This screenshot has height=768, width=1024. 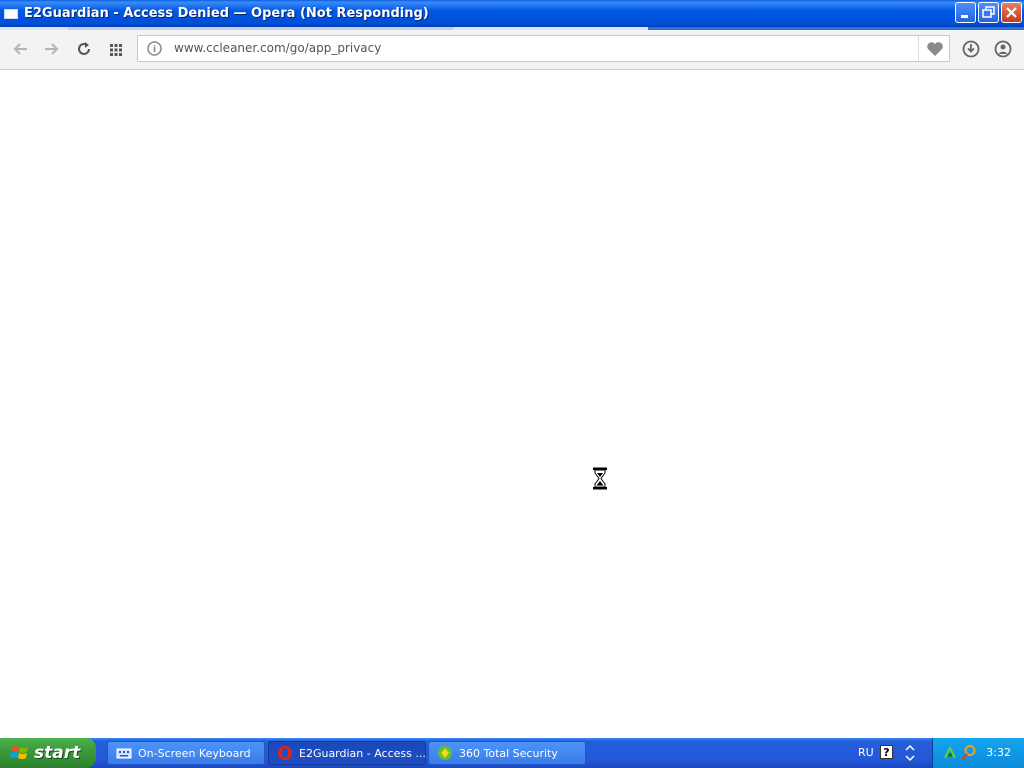 I want to click on minimize-icon, so click(x=964, y=16).